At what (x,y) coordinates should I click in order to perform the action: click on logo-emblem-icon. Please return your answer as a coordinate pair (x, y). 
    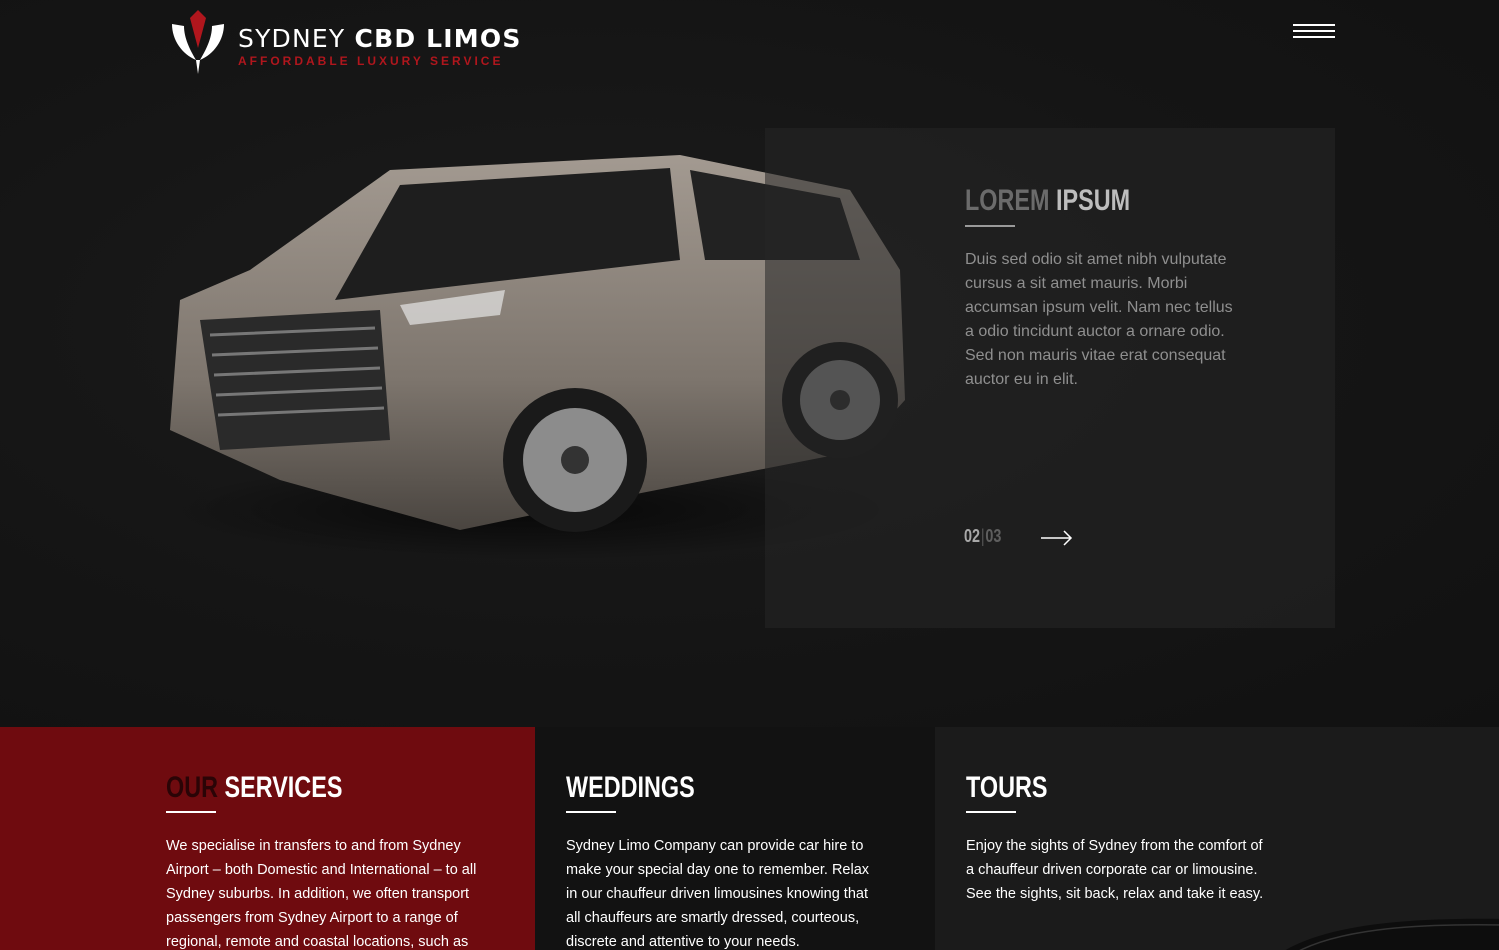
    Looking at the image, I should click on (198, 42).